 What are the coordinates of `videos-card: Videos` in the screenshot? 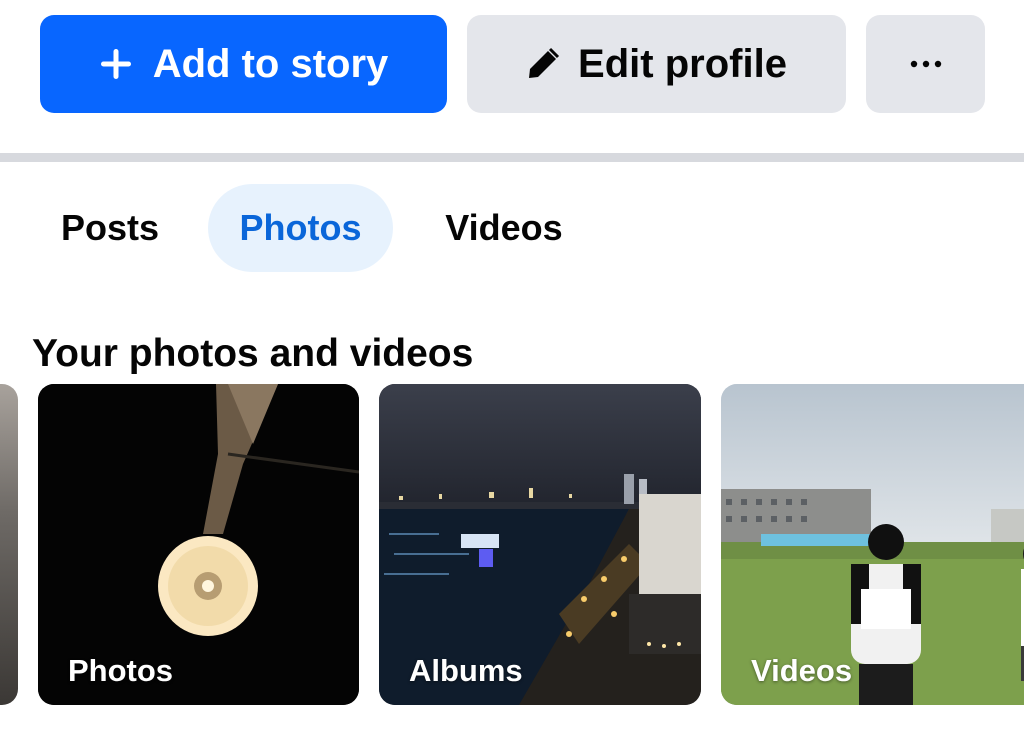 It's located at (872, 544).